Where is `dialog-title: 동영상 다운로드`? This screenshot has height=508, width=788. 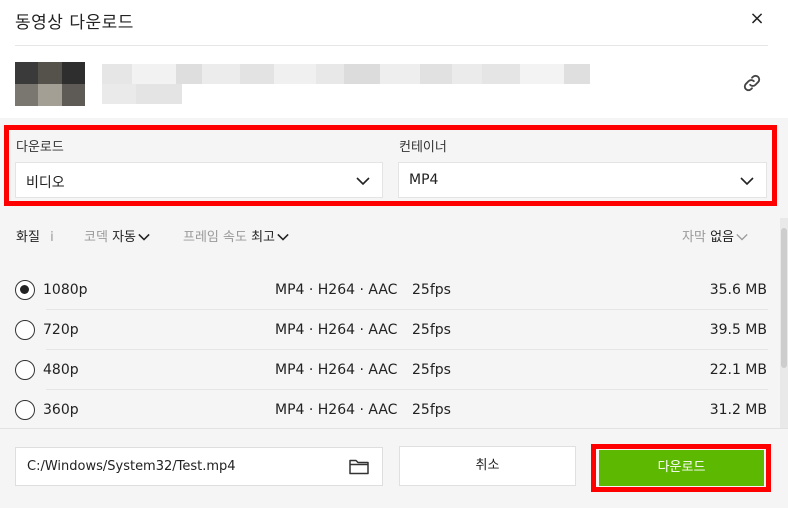
dialog-title: 동영상 다운로드 is located at coordinates (74, 23).